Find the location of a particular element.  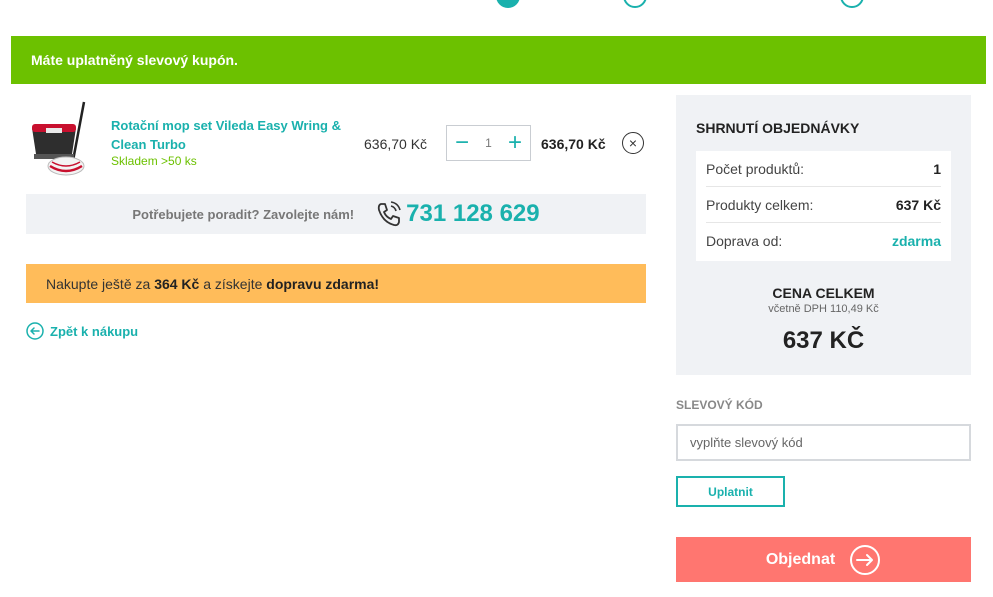

shipping-remaining-amount: 364 Kč is located at coordinates (177, 283).